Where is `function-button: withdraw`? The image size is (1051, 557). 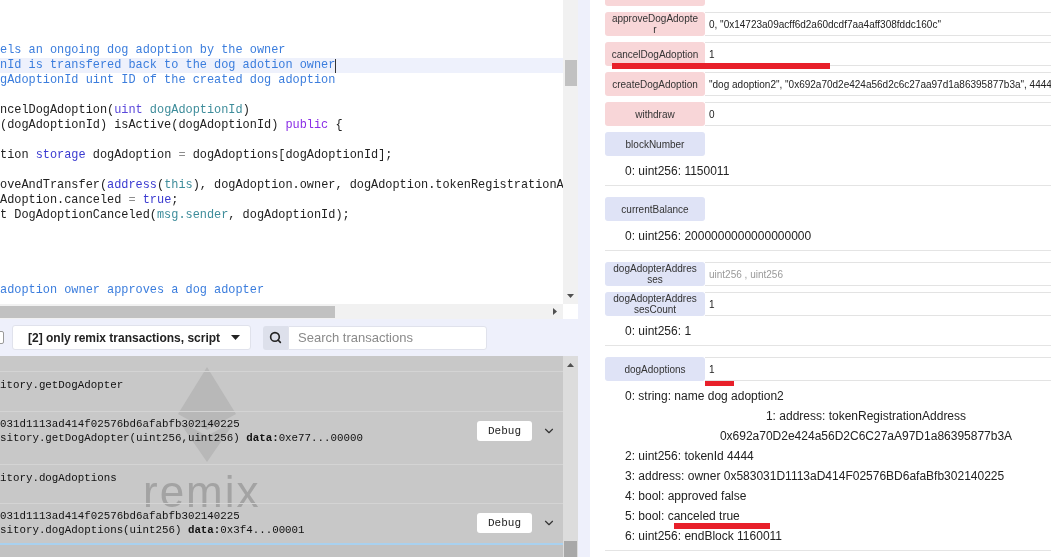
function-button: withdraw is located at coordinates (655, 114).